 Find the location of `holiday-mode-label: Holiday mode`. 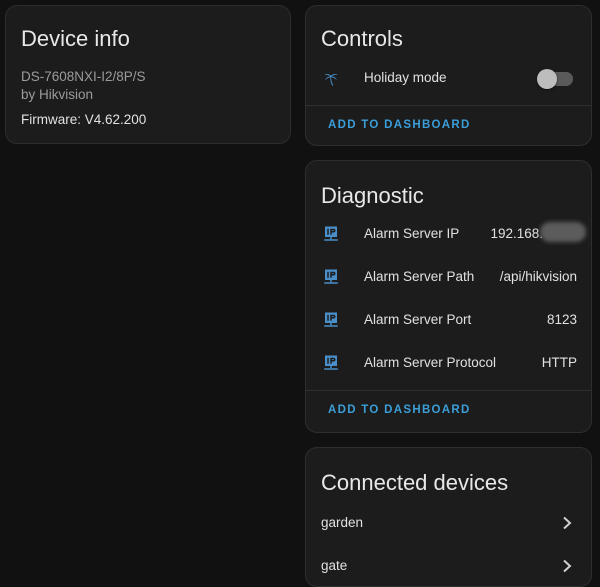

holiday-mode-label: Holiday mode is located at coordinates (405, 77).